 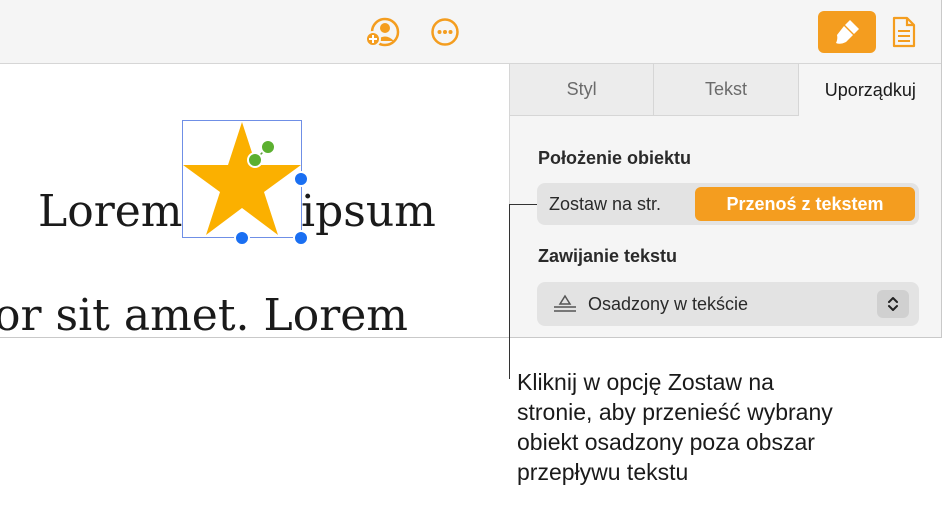 I want to click on text-word-lorem: Lorem, so click(x=110, y=212).